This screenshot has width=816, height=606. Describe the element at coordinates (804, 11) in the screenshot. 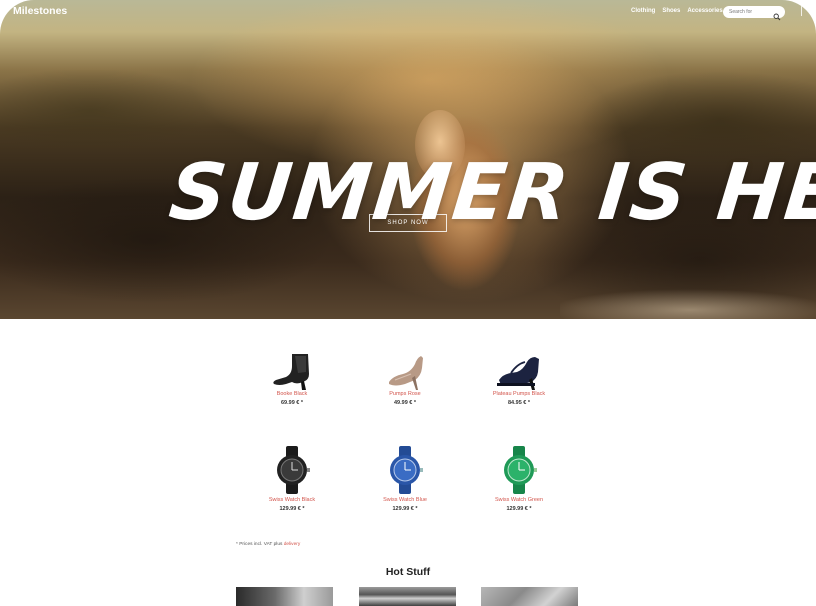

I see `nav-divider` at that location.